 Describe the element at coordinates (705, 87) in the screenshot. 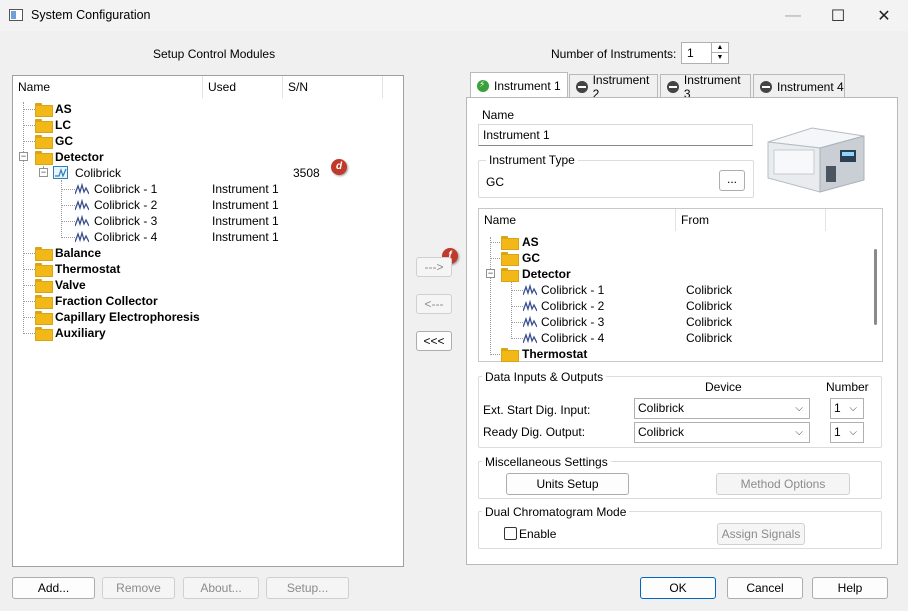

I see `tab-instrument-3: Instrument 3` at that location.